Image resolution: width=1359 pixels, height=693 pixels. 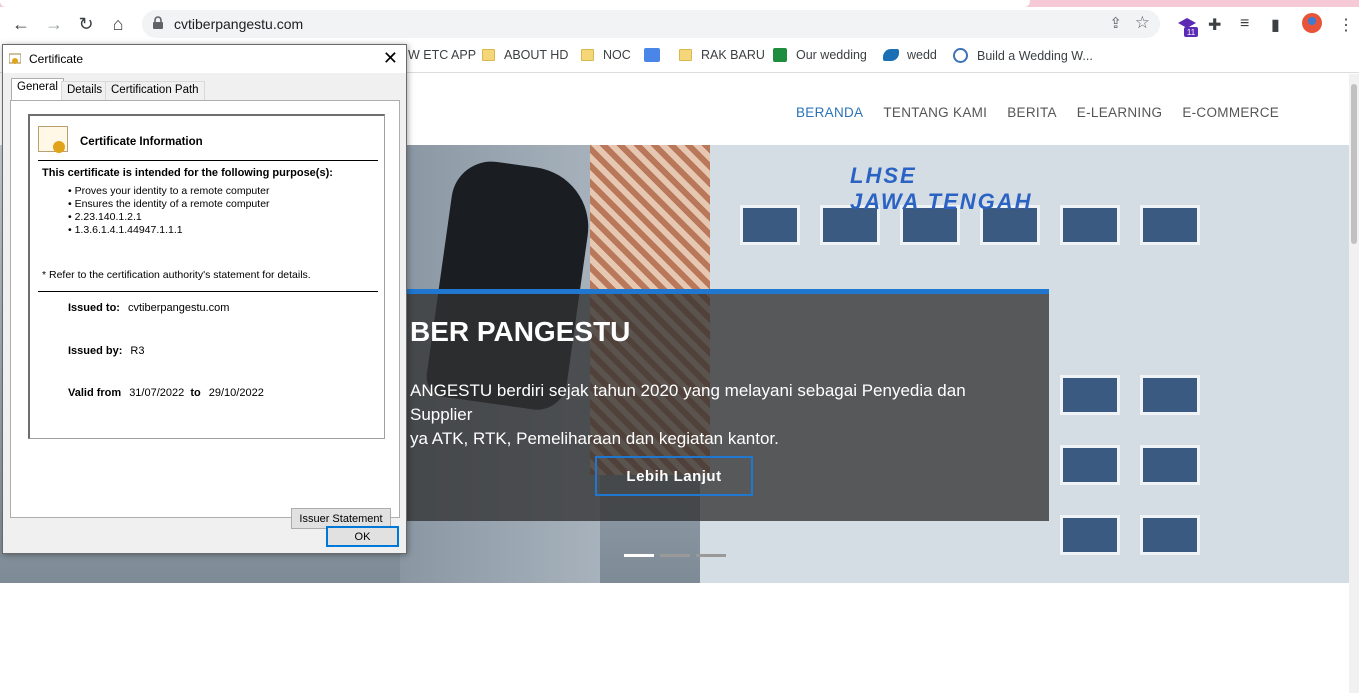 What do you see at coordinates (158, 25) in the screenshot?
I see `lock-icon` at bounding box center [158, 25].